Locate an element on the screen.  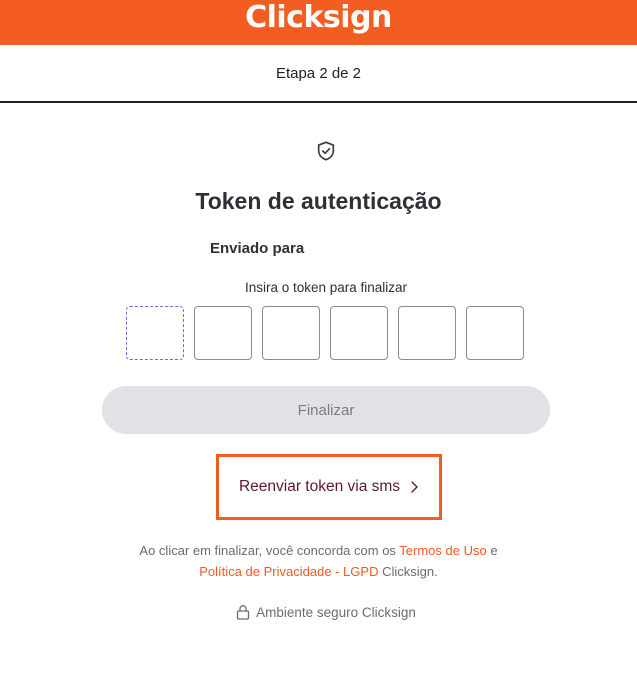
terms-of-use-link: Termos de Uso is located at coordinates (442, 550).